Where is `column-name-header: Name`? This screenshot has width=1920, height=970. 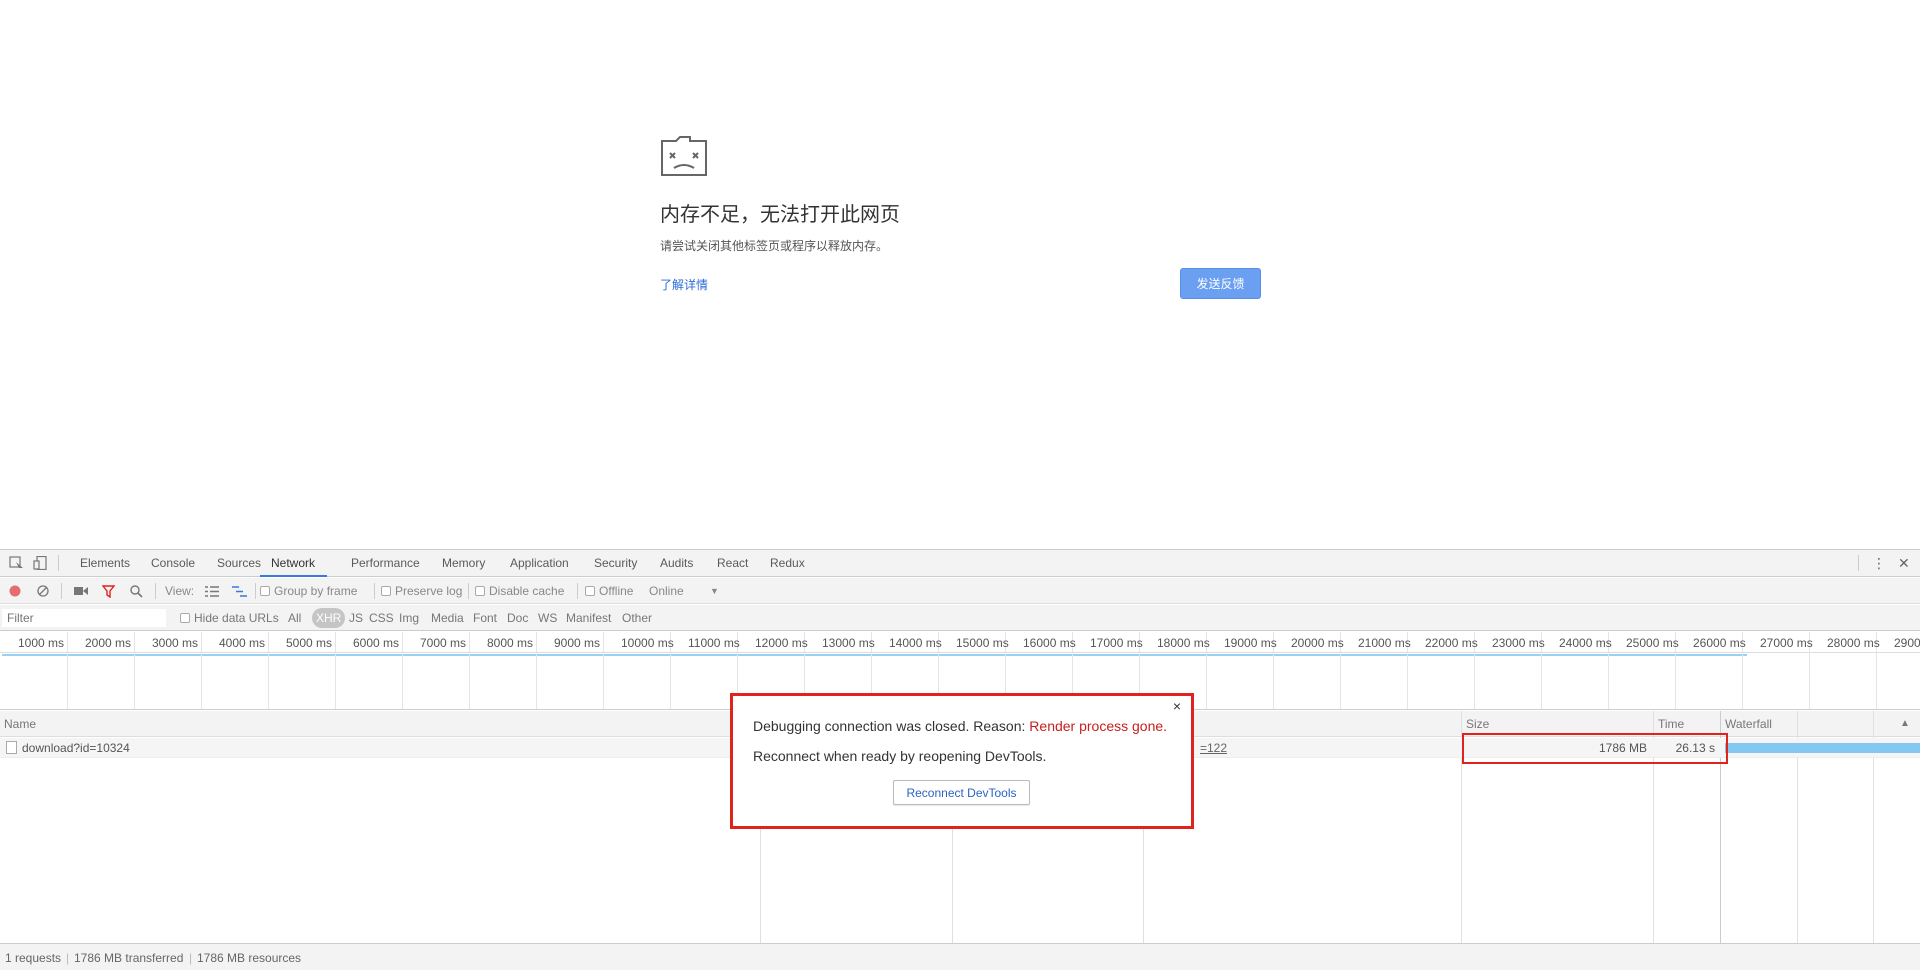
column-name-header: Name is located at coordinates (20, 724).